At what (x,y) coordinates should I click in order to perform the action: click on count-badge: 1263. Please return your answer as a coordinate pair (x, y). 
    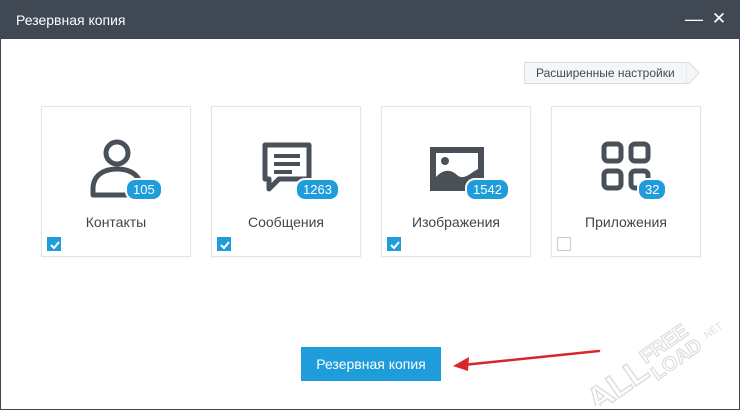
    Looking at the image, I should click on (317, 189).